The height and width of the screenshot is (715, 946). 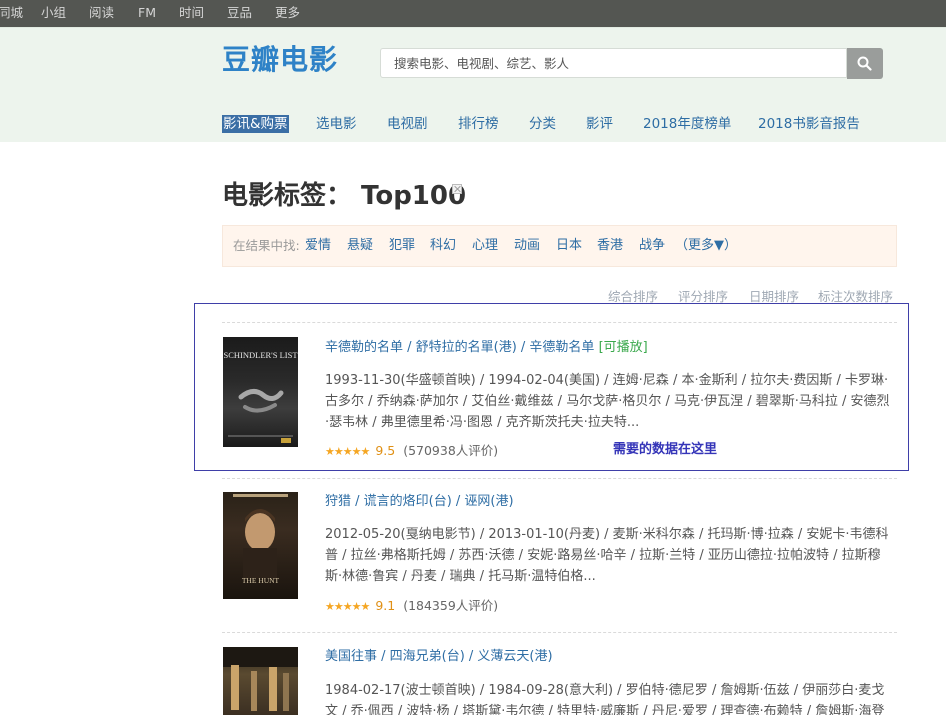 I want to click on movie-title-link: 美国往事 / 四海兄弟(台) / 义薄云天(港), so click(x=439, y=657).